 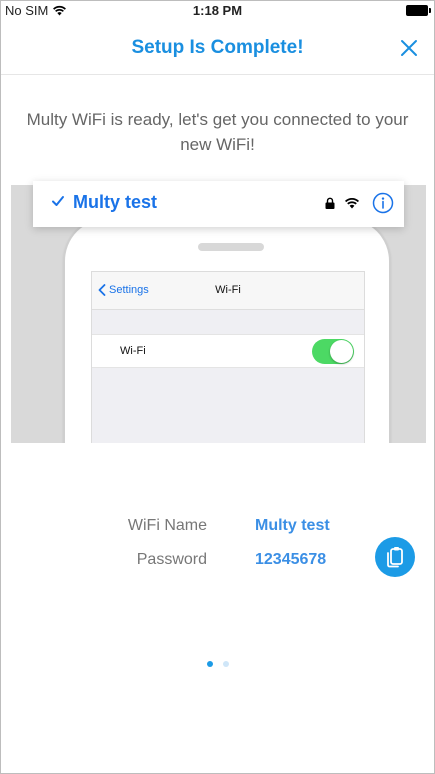 I want to click on phone-screen: Settings Wi-Fi Wi-Fi, so click(x=228, y=357).